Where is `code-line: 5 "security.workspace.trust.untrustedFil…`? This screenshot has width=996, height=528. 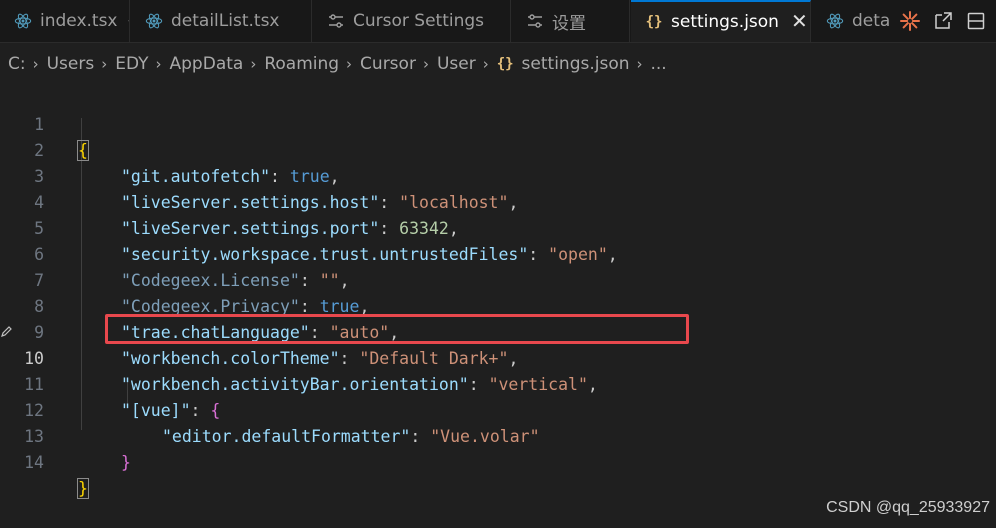 code-line: 5 "security.workspace.trust.untrustedFil… is located at coordinates (498, 227).